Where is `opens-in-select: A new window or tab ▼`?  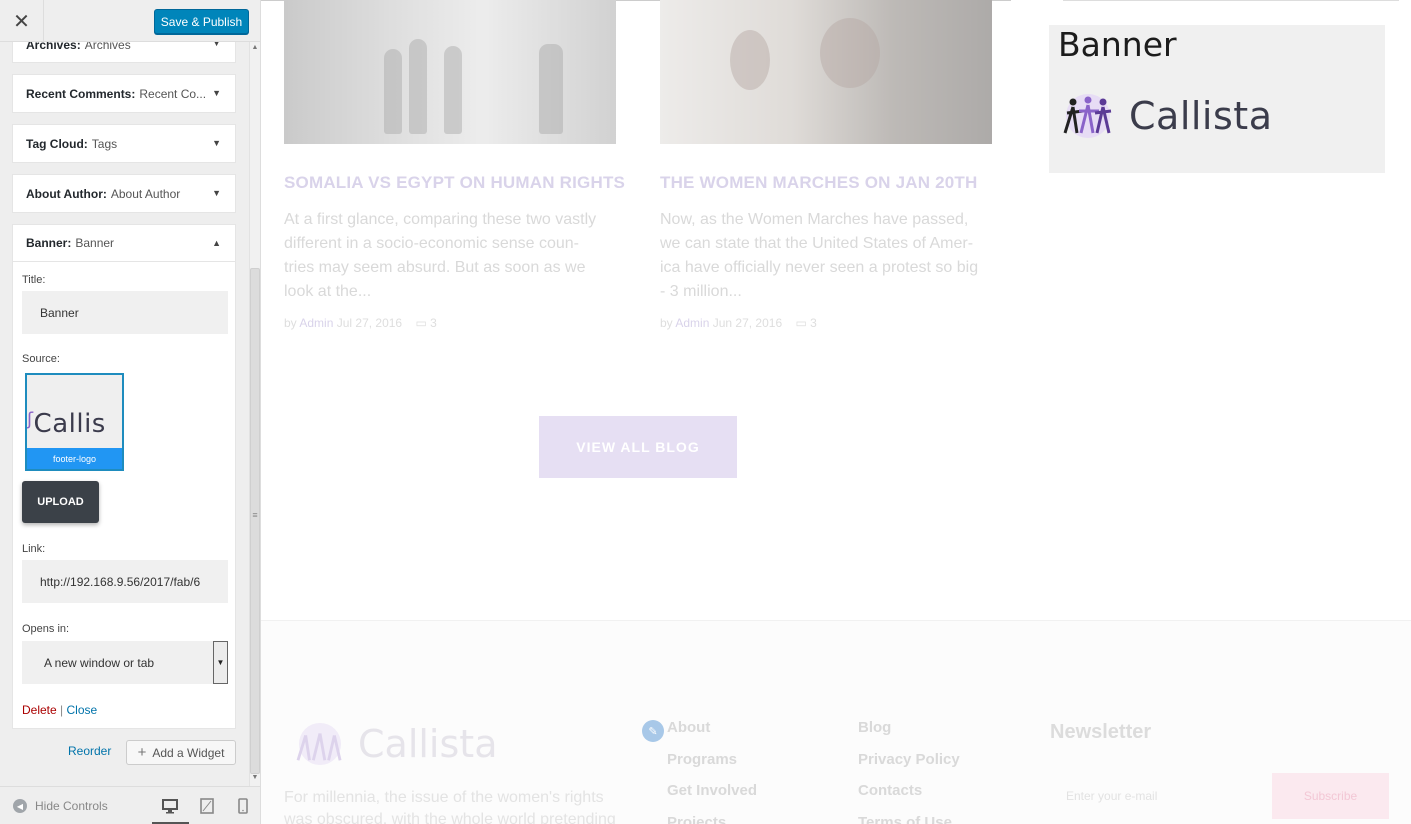
opens-in-select: A new window or tab ▼ is located at coordinates (125, 662).